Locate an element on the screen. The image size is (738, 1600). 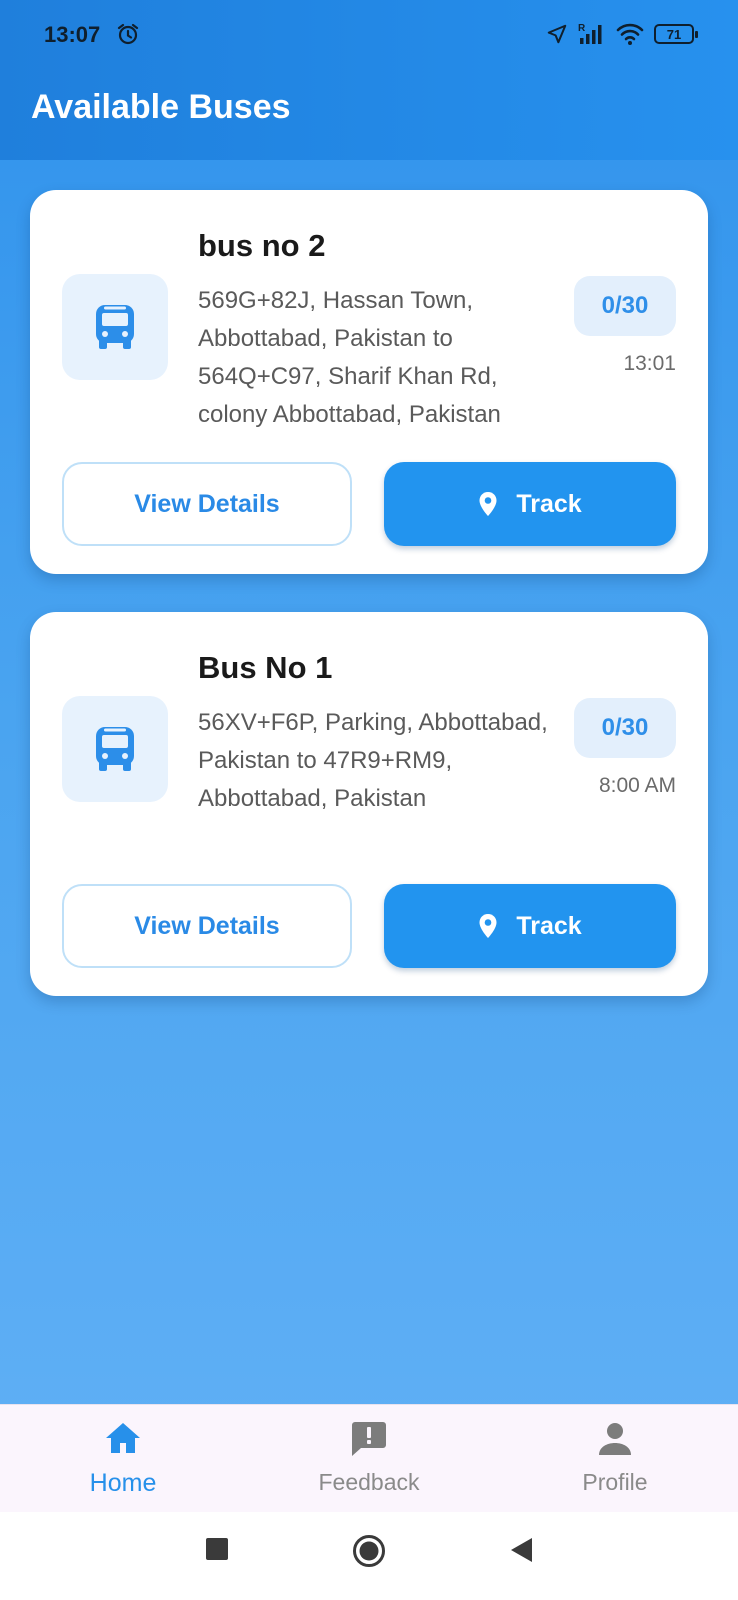
recents-icon is located at coordinates (217, 1549).